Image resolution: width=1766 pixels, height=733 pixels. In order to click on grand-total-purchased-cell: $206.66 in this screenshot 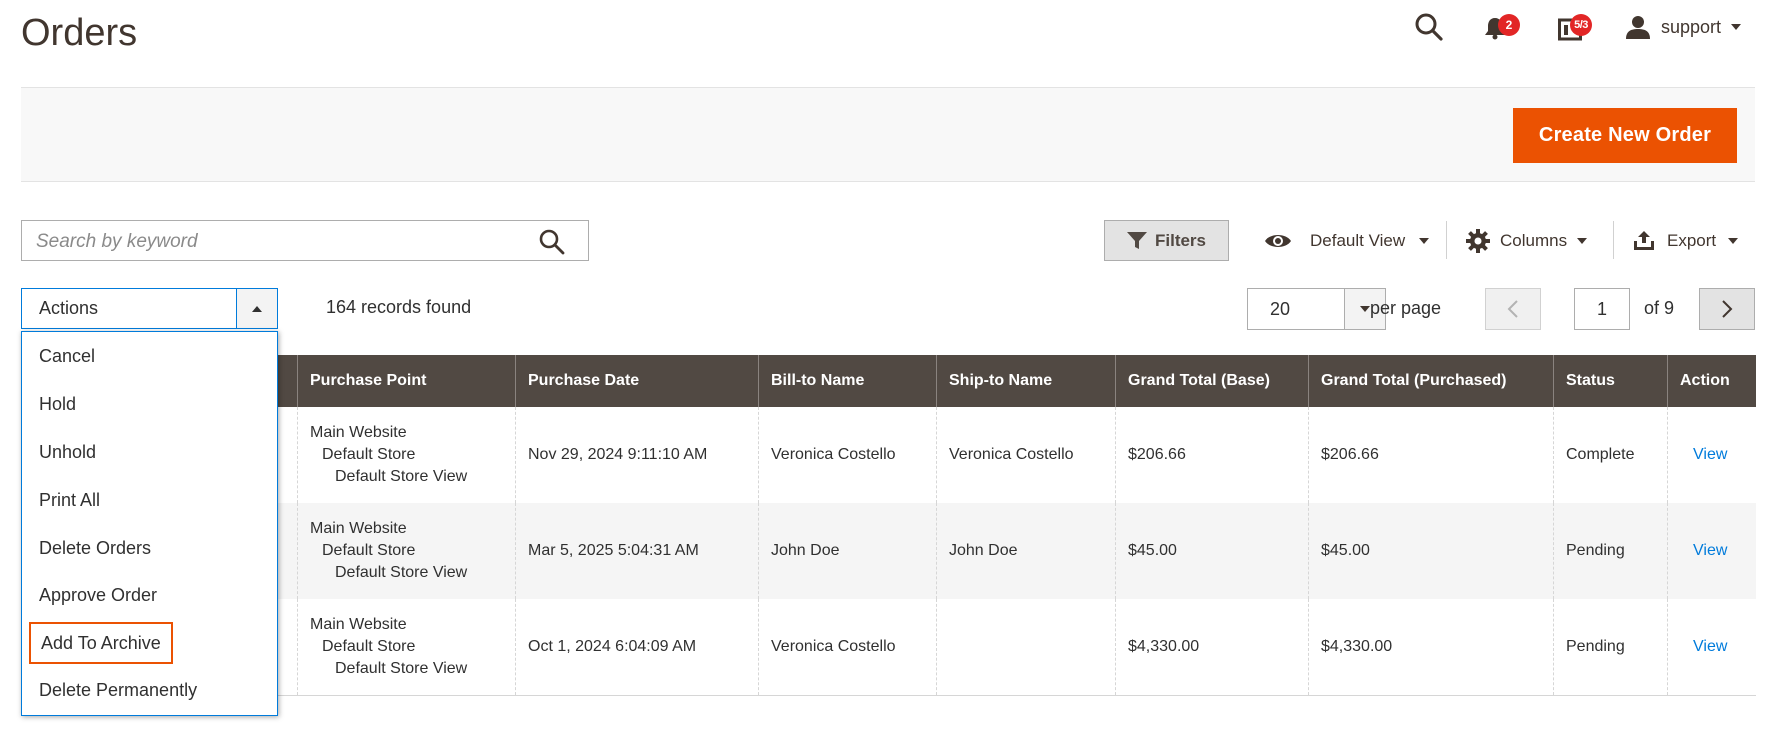, I will do `click(1431, 455)`.